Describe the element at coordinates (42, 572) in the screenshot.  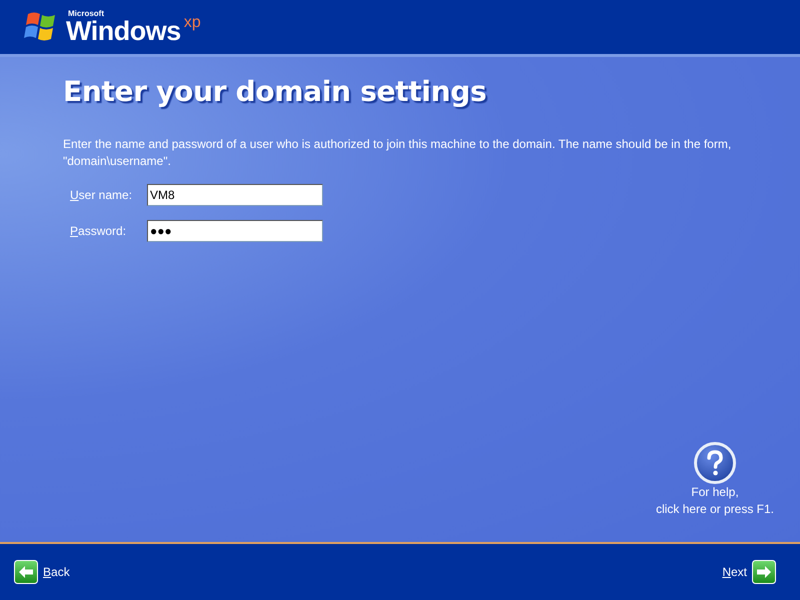
I see `back-button: Back` at that location.